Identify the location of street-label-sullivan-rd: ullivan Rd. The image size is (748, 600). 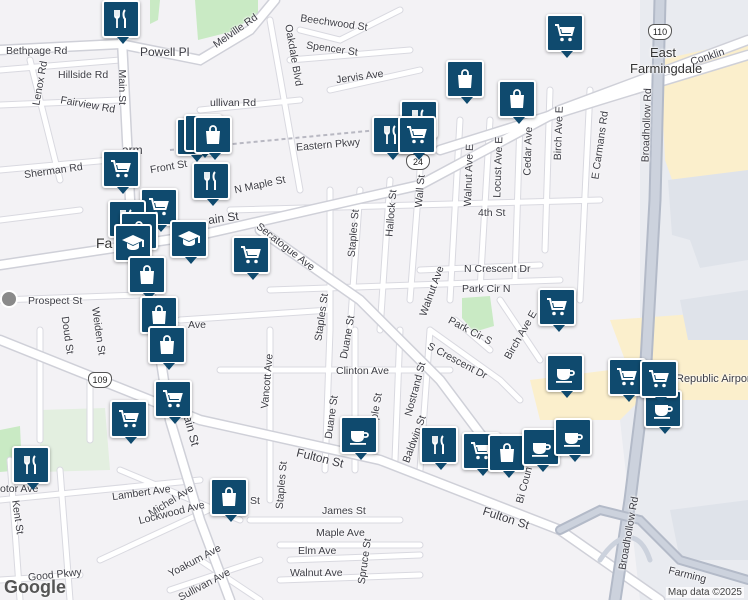
(233, 103).